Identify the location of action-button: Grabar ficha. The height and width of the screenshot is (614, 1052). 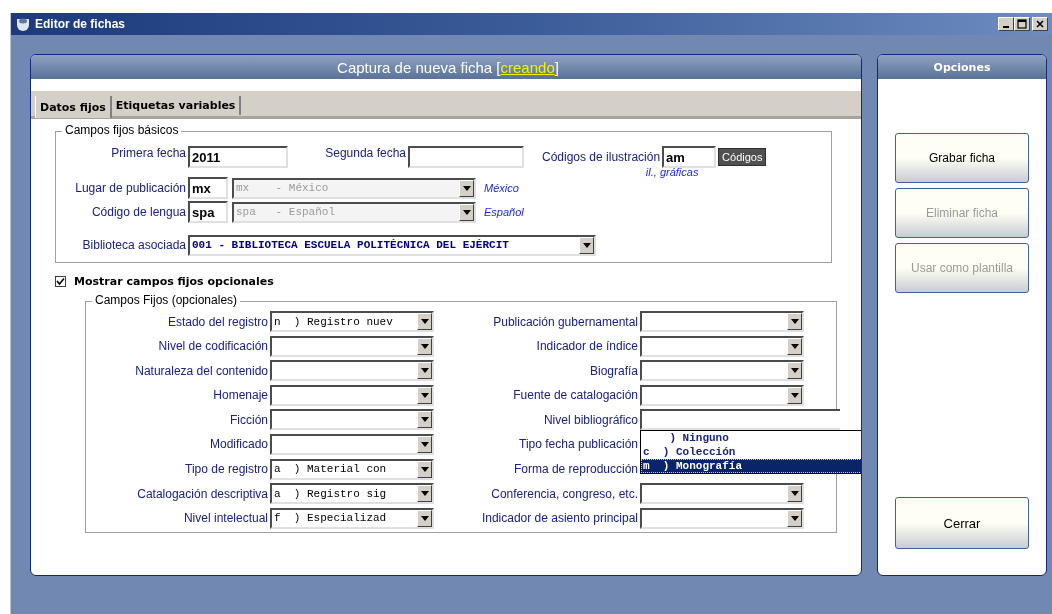
(962, 158).